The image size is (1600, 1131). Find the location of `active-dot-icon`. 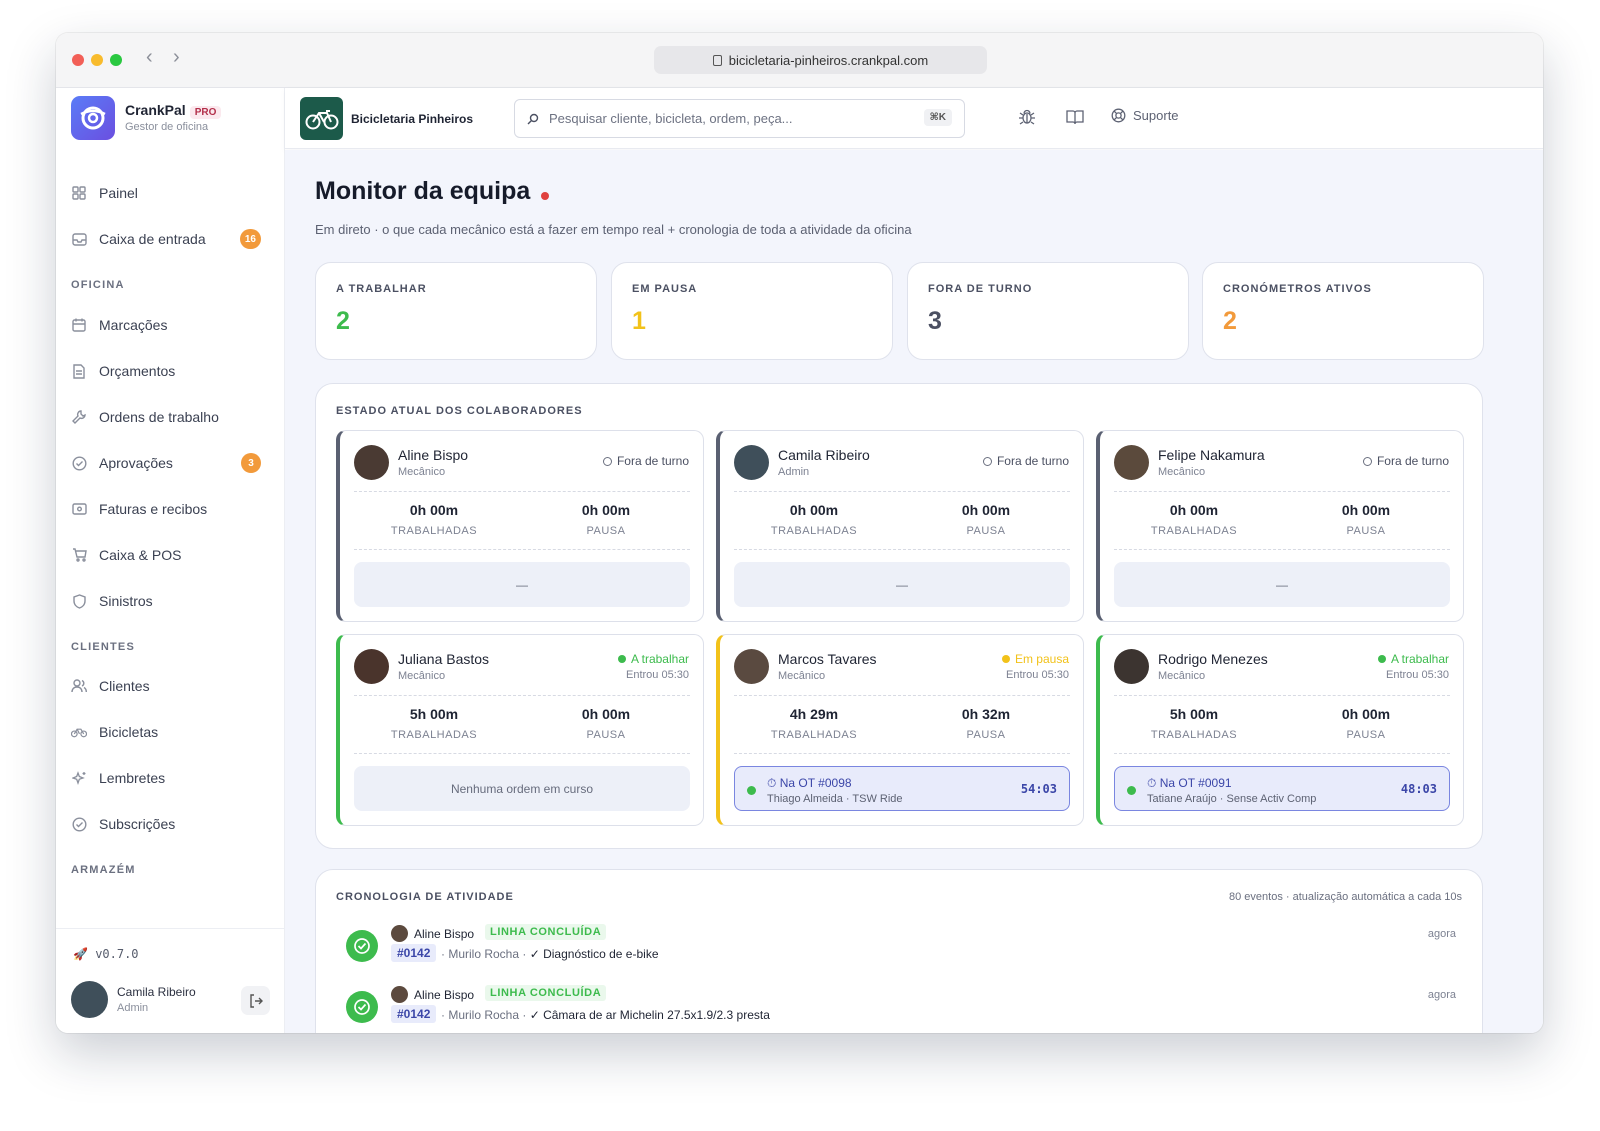

active-dot-icon is located at coordinates (1131, 790).